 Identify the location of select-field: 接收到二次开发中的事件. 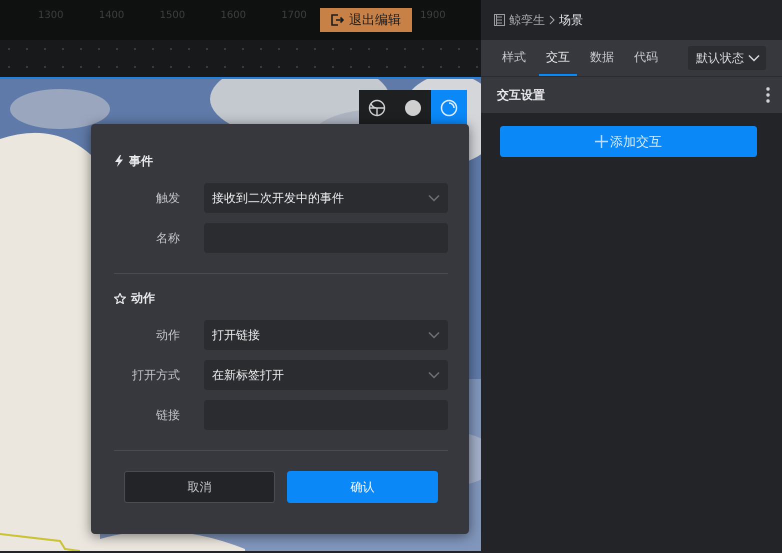
(326, 198).